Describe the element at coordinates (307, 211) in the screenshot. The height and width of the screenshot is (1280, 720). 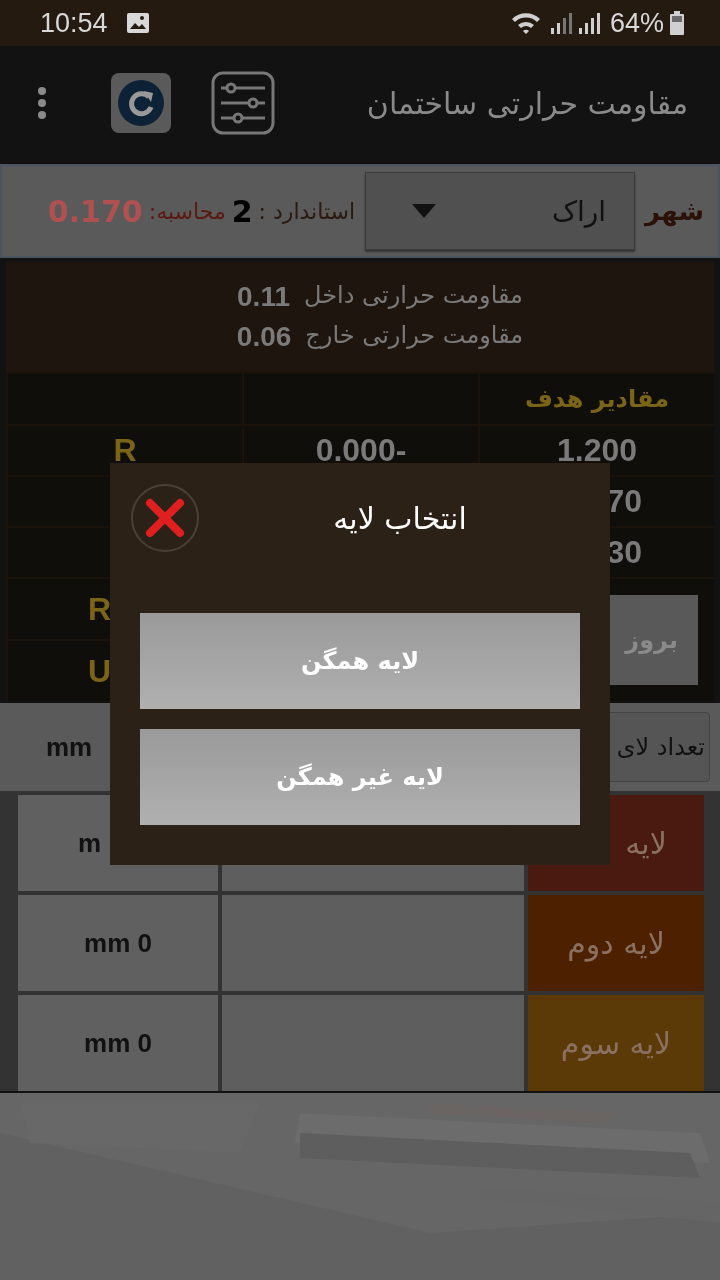
I see `standard-label: استاندارد :` at that location.